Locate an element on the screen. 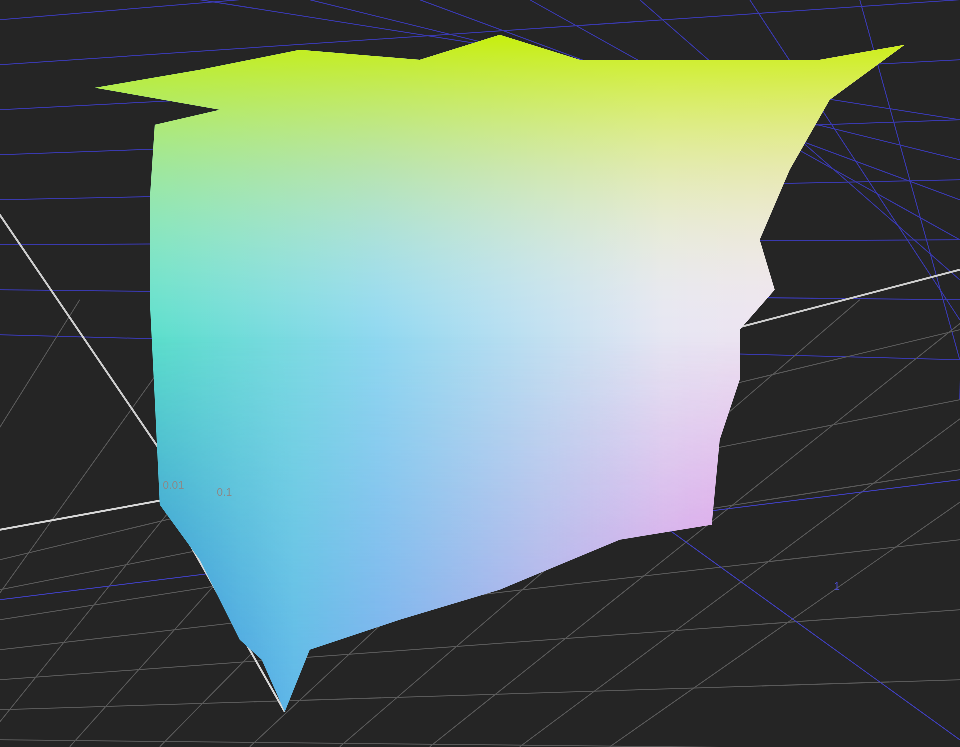 This screenshot has width=960, height=747. axis-label: 1 is located at coordinates (837, 587).